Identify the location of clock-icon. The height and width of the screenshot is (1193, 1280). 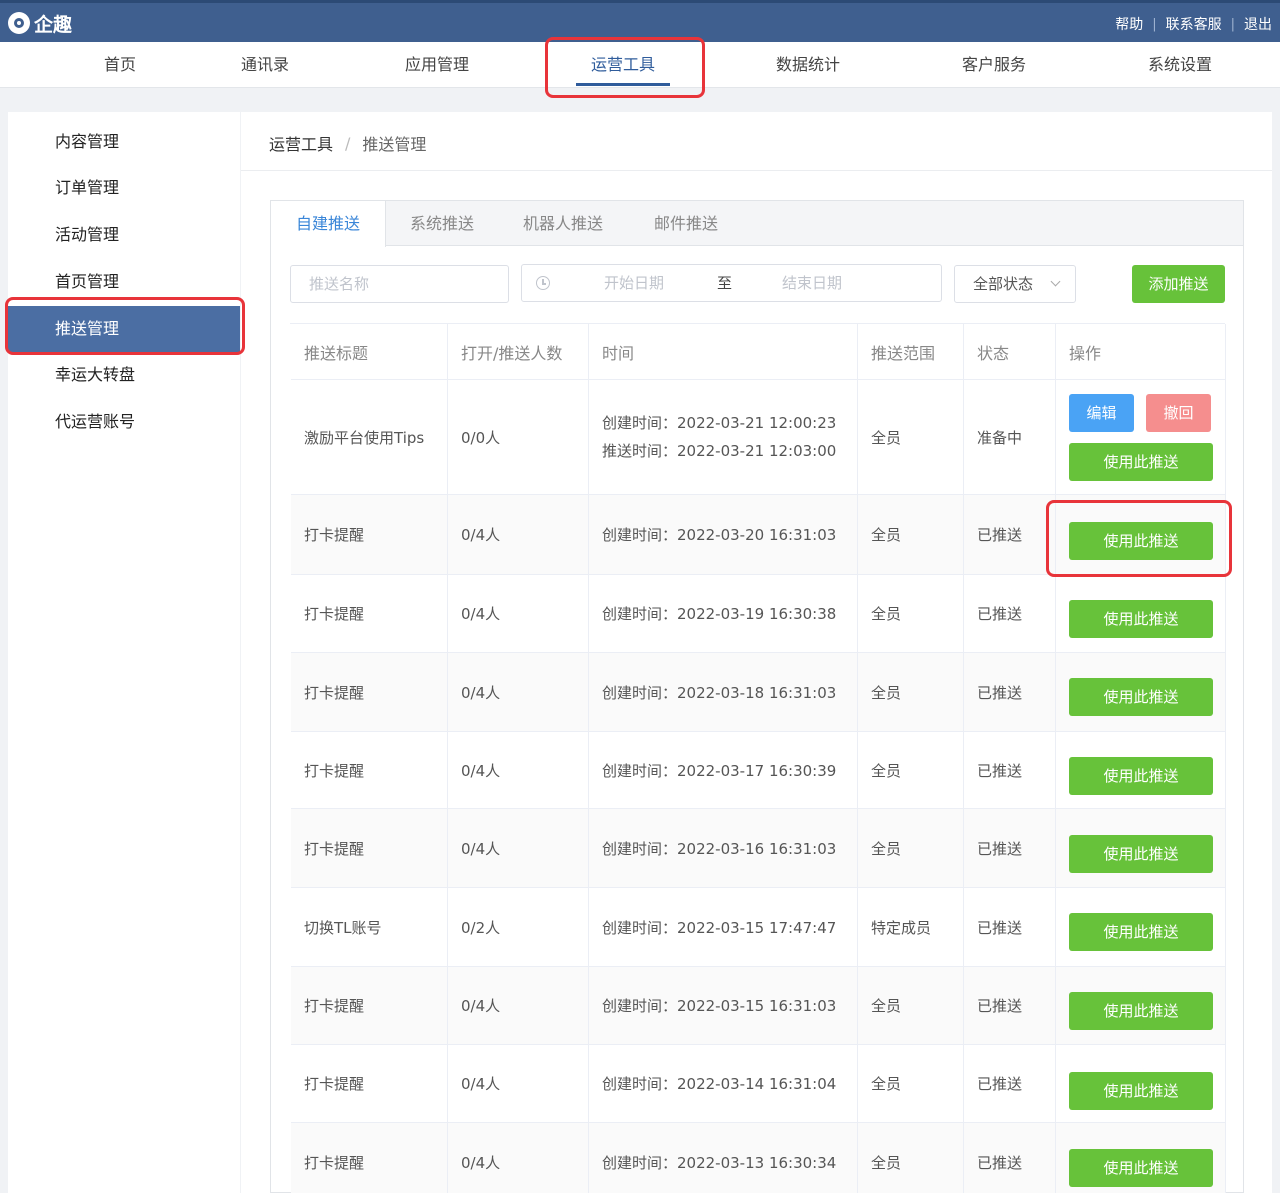
(543, 283).